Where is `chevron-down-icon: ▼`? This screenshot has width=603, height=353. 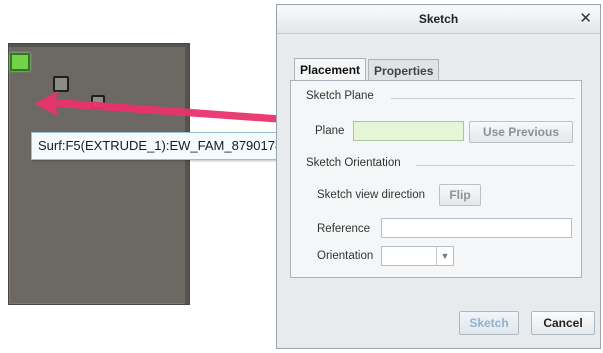
chevron-down-icon: ▼ is located at coordinates (444, 256).